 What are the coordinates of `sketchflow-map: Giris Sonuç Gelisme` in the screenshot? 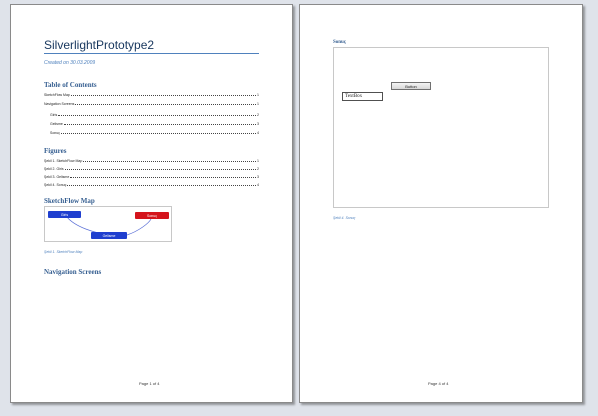 It's located at (108, 224).